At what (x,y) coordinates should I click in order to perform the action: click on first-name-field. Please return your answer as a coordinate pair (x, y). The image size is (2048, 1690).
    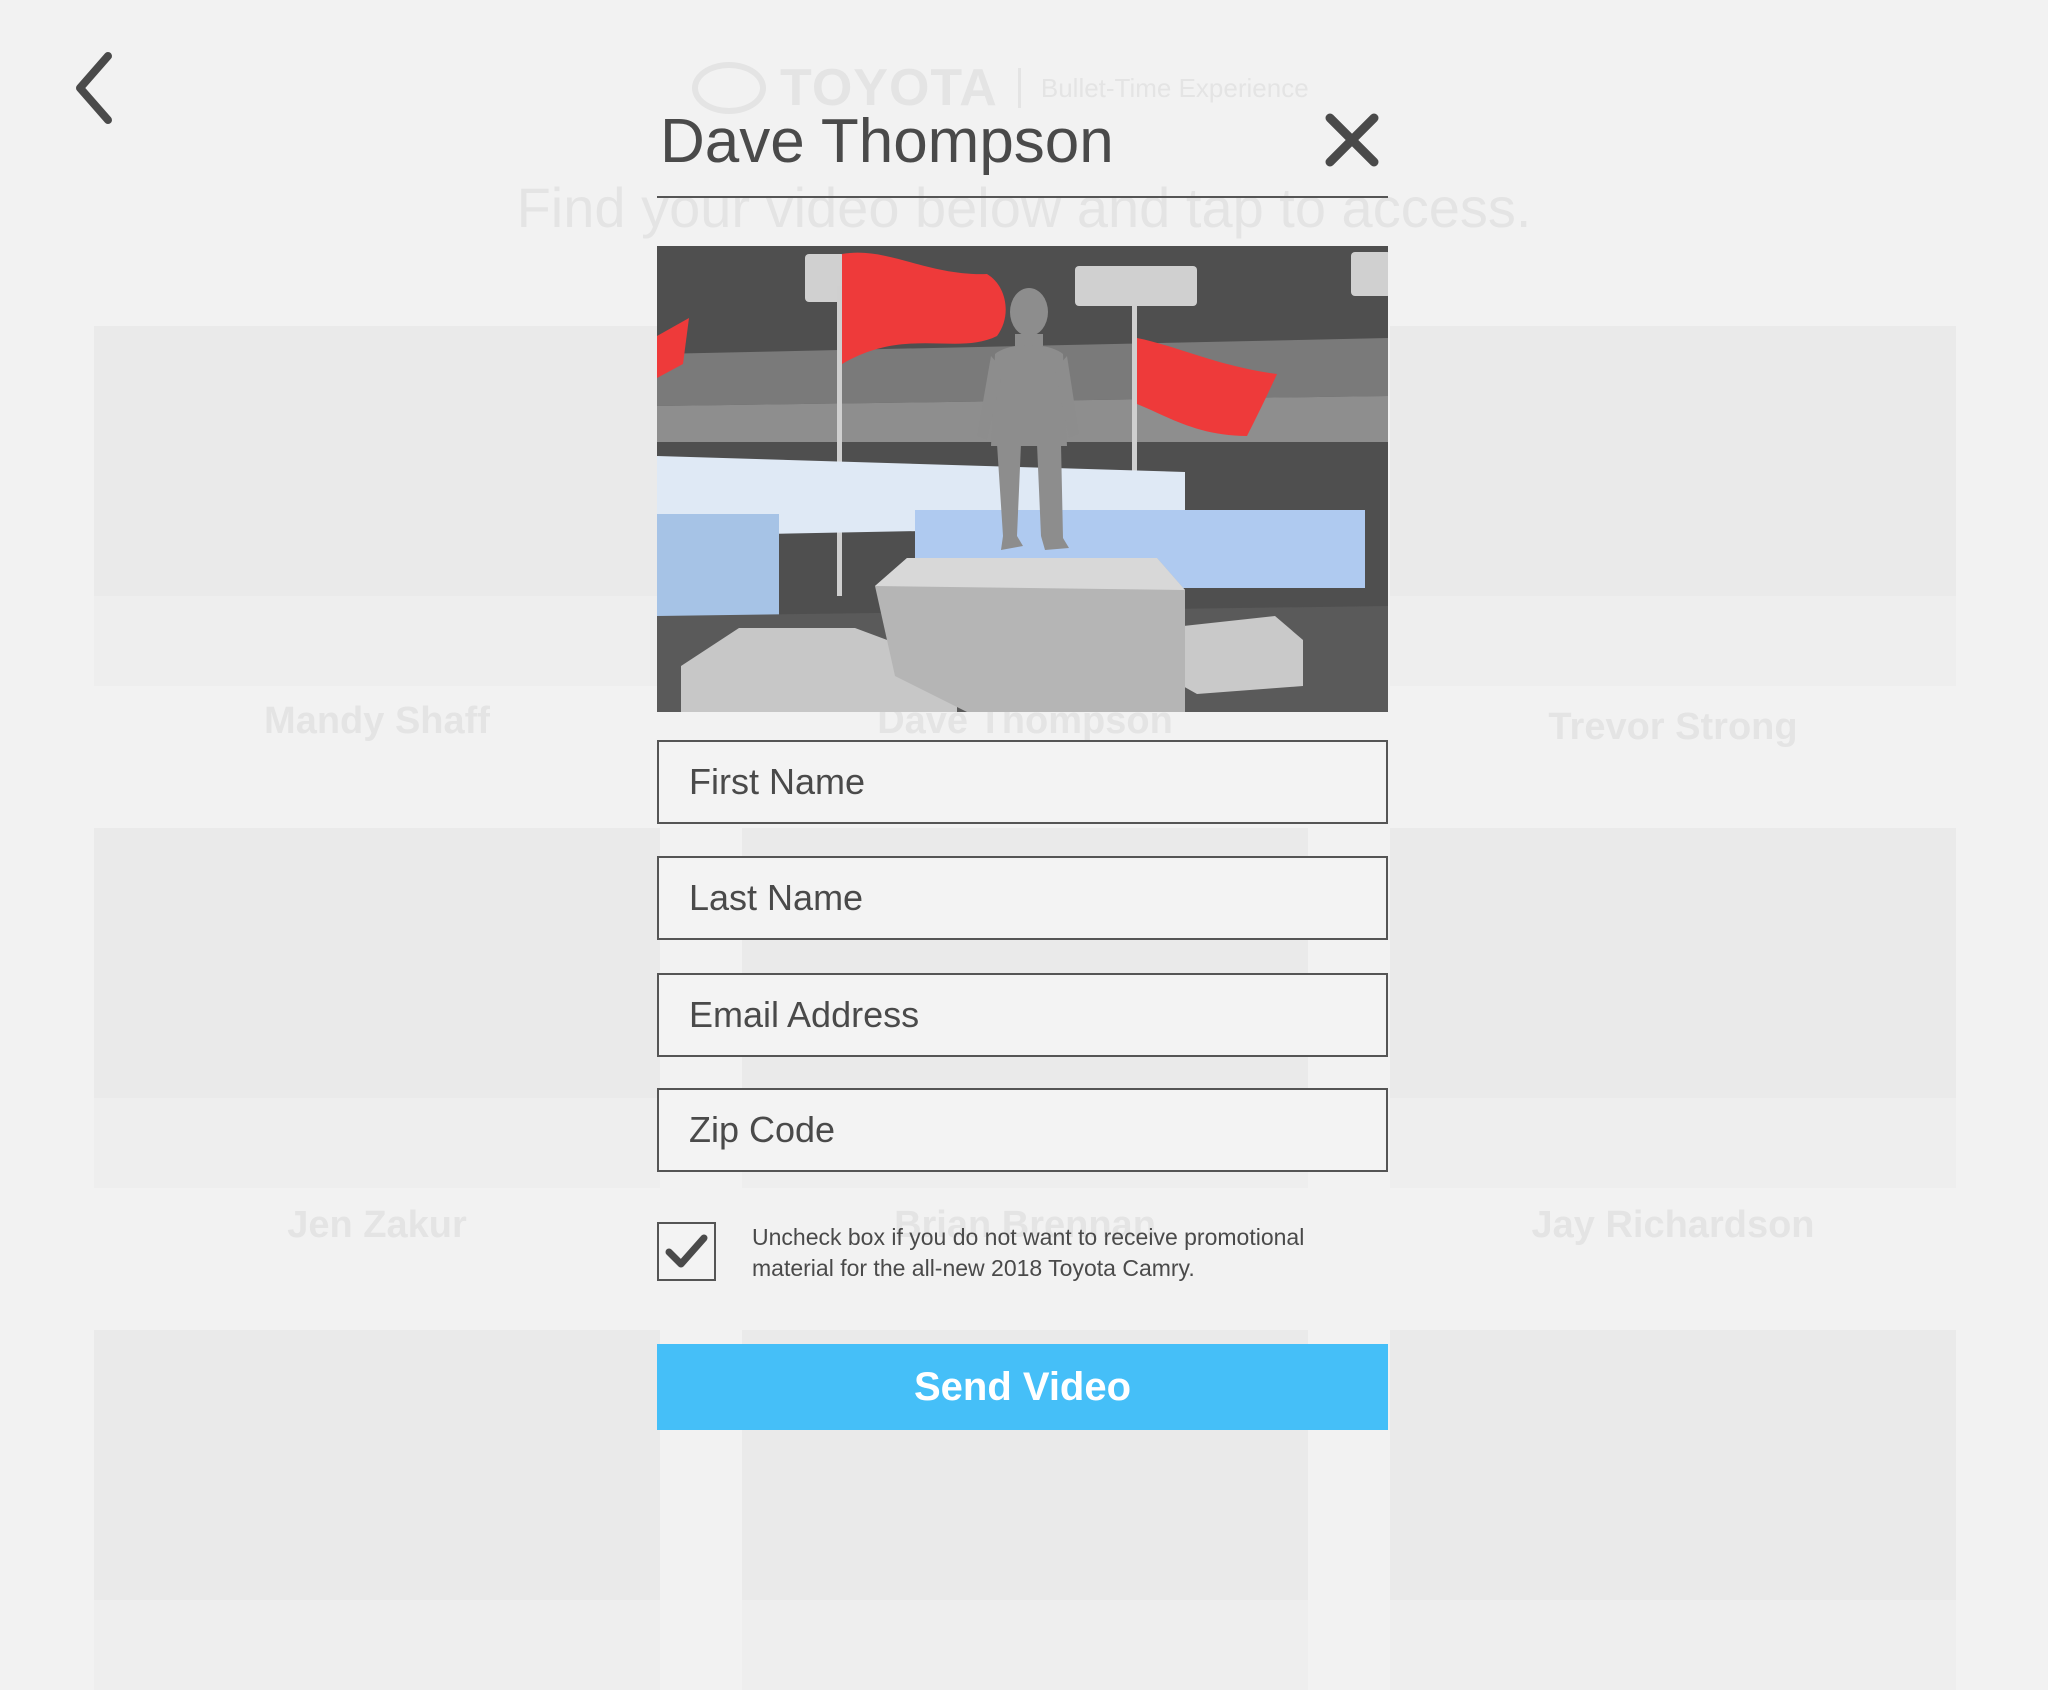
    Looking at the image, I should click on (1022, 782).